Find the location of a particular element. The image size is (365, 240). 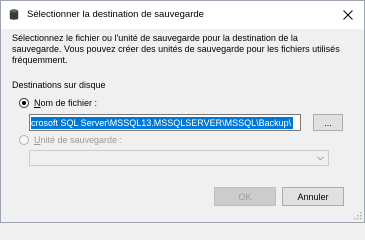

database-icon is located at coordinates (14, 14).